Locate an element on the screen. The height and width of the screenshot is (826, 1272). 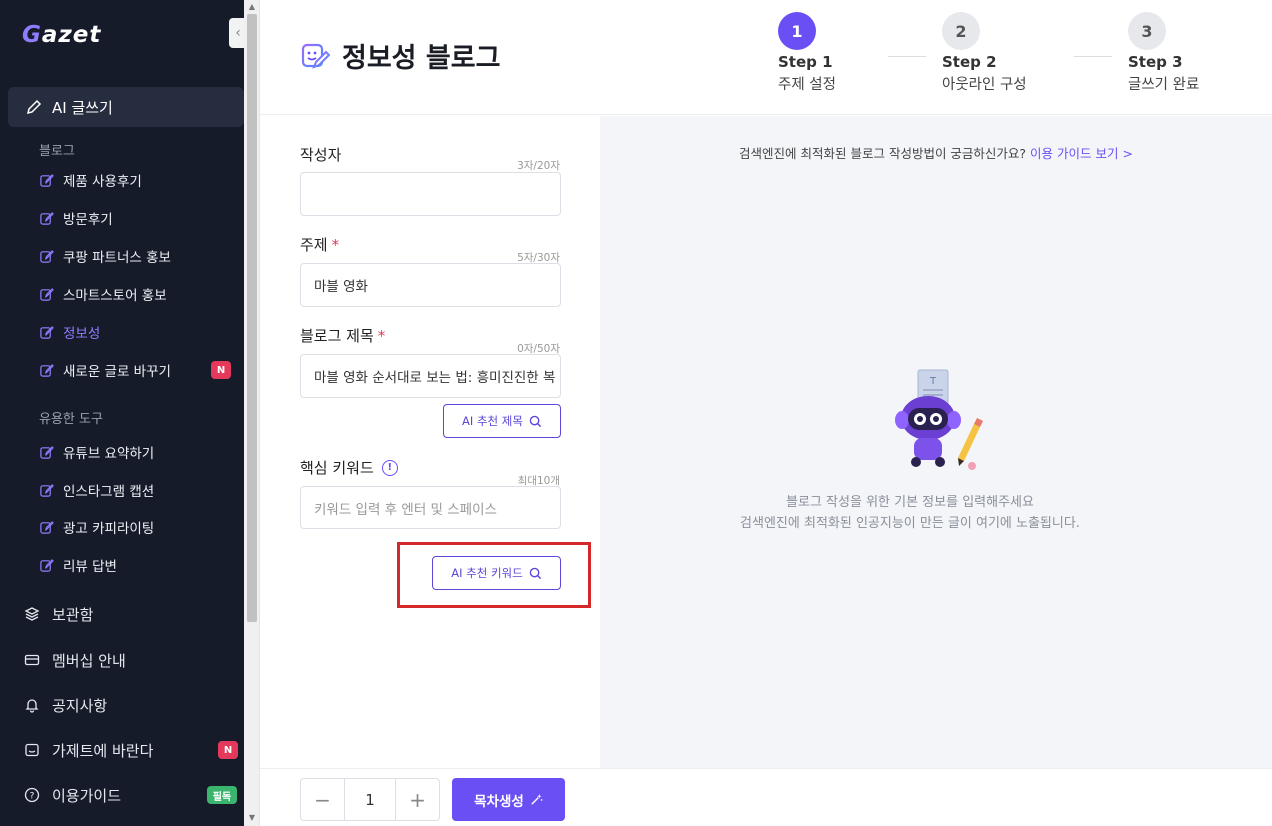
sidebar-item-ad-copywriting: 광고 카피라이팅 is located at coordinates (139, 527).